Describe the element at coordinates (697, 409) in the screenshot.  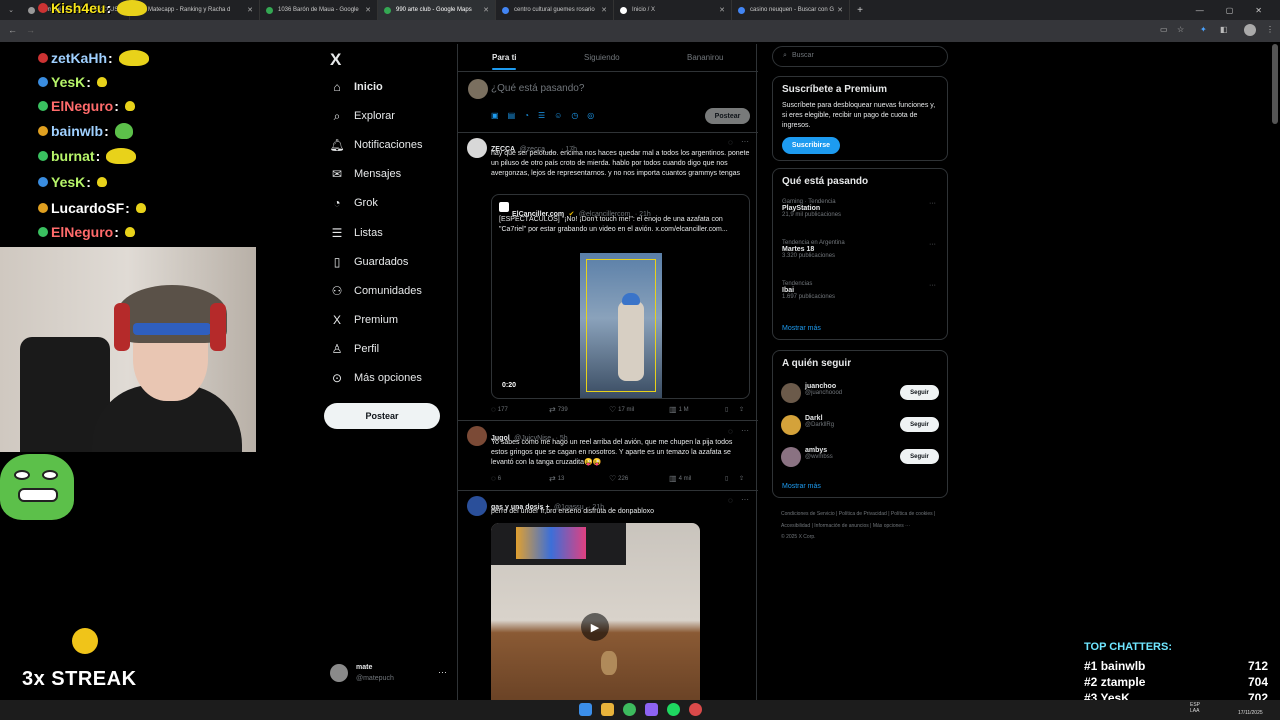
I see `views-button: ▥ 1 M` at that location.